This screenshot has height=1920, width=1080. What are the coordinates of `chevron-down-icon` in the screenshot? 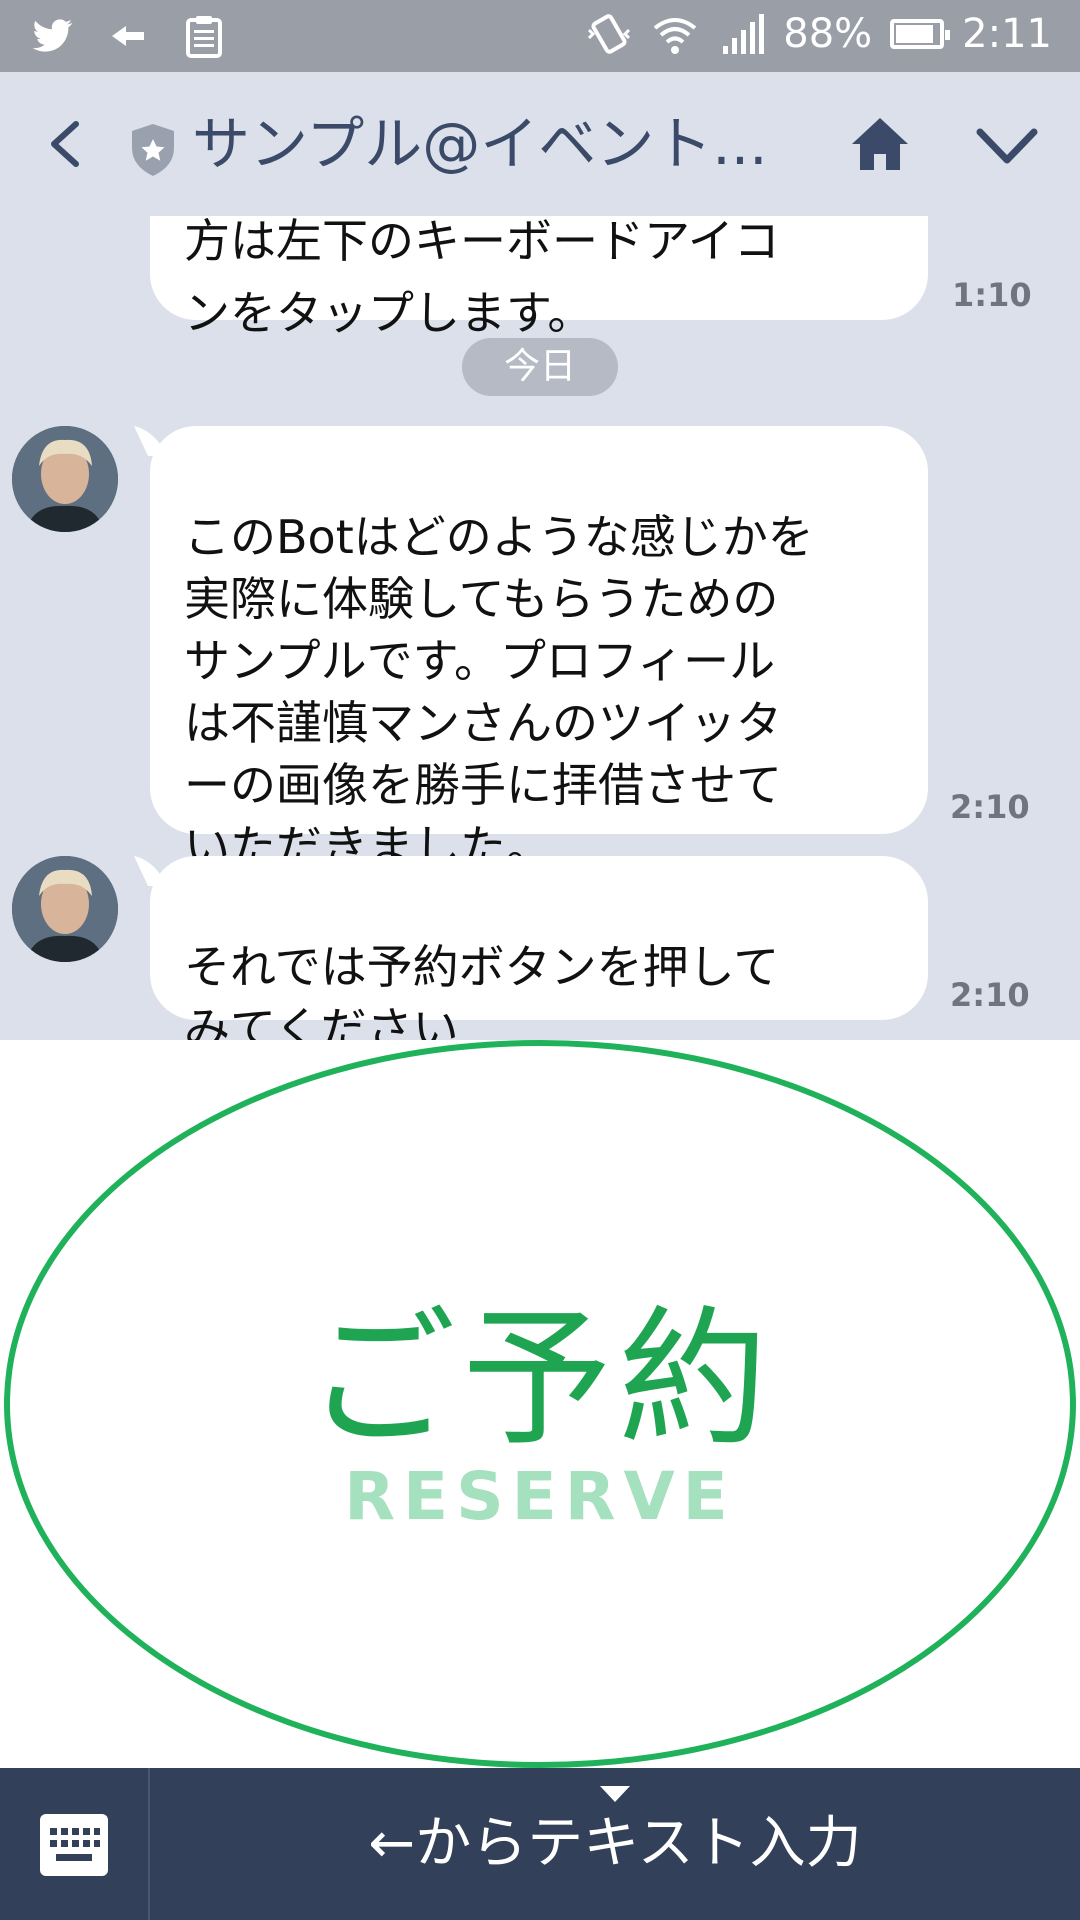 It's located at (1007, 146).